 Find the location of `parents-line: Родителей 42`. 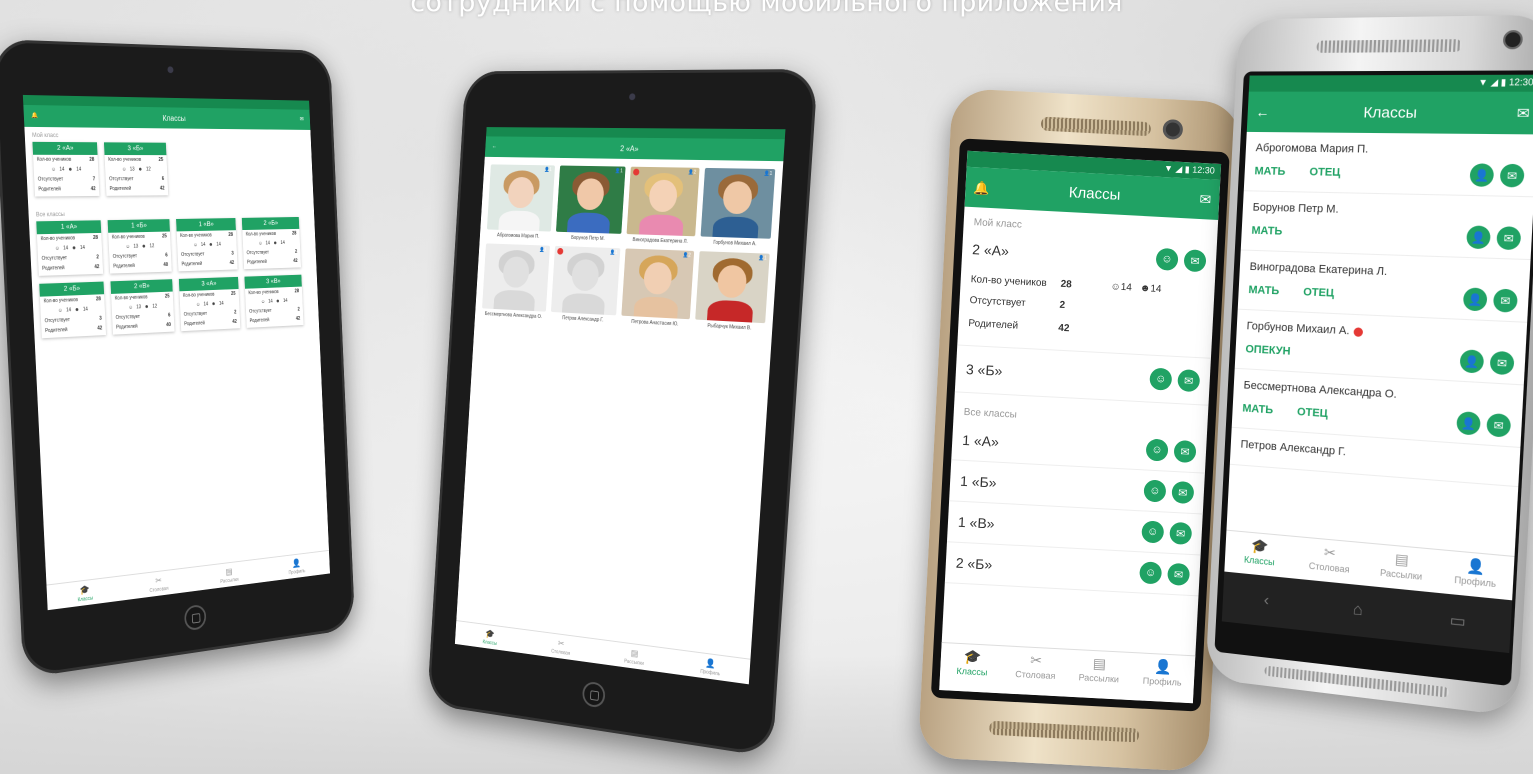

parents-line: Родителей 42 is located at coordinates (66, 190).